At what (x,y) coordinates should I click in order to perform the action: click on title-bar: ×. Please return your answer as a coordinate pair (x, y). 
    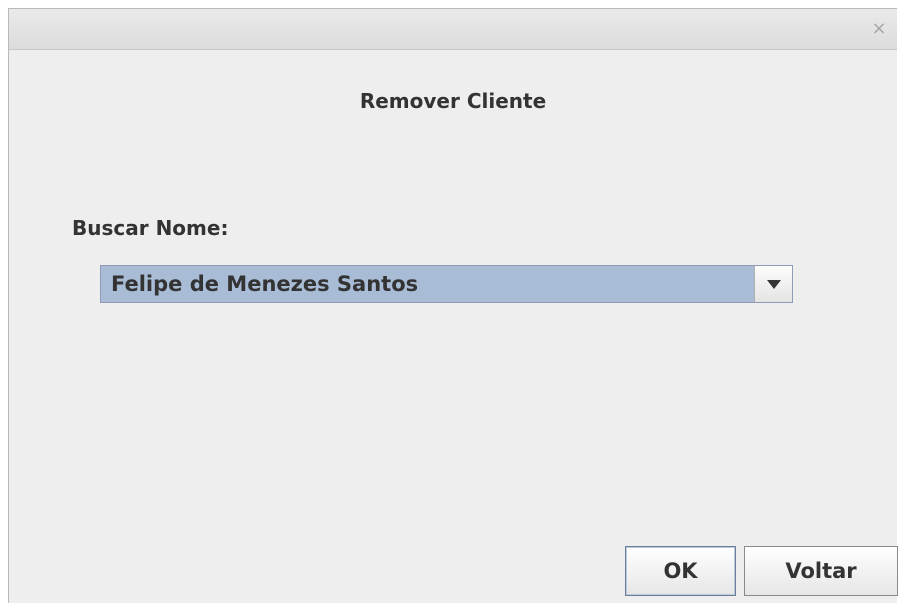
    Looking at the image, I should click on (453, 29).